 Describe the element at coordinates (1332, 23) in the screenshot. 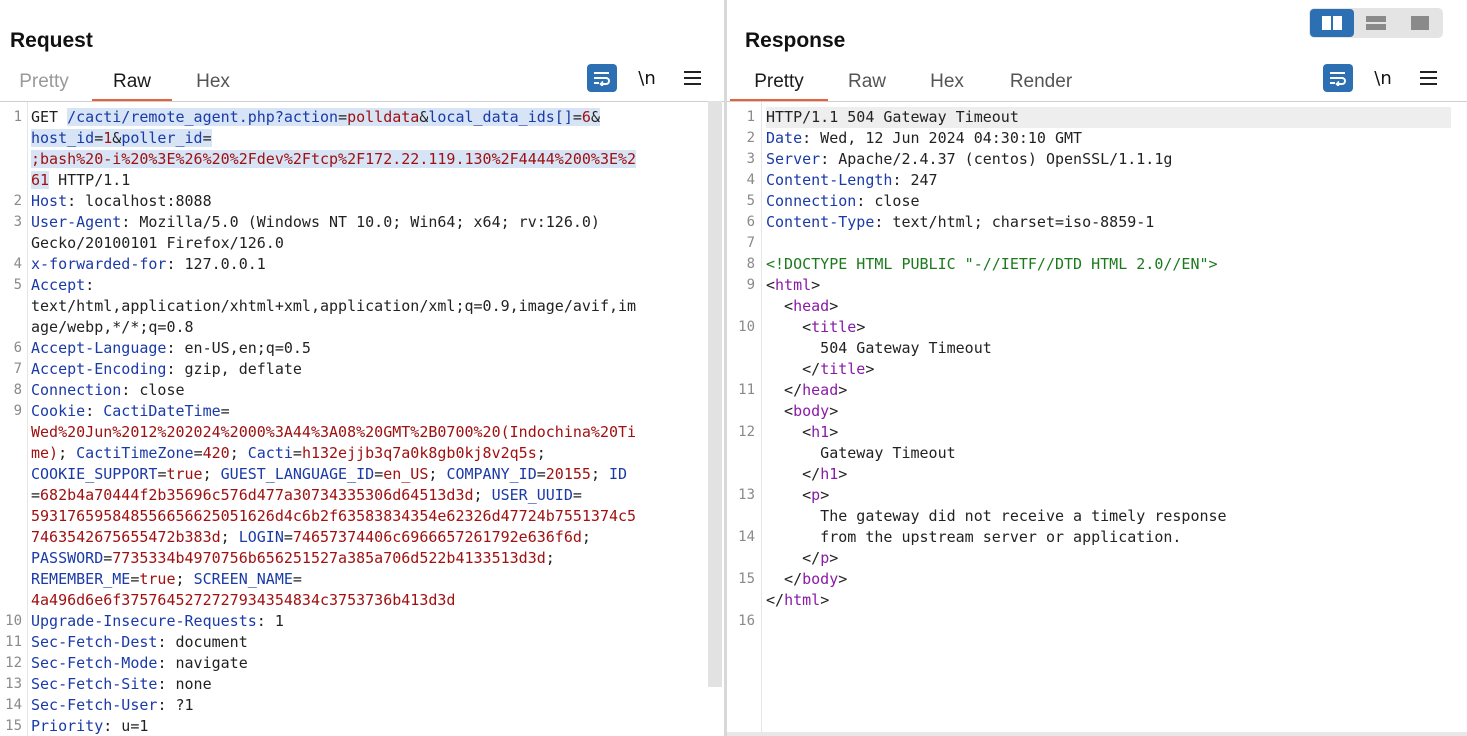

I see `side-by-side-layout-icon` at that location.